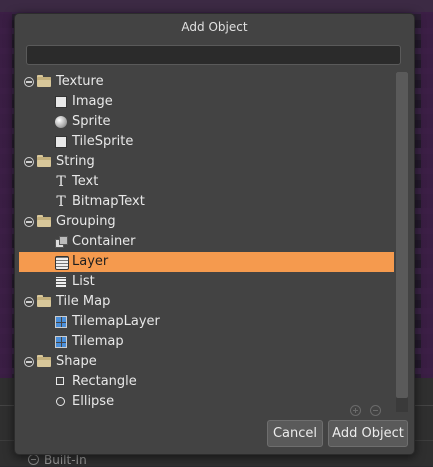 The image size is (433, 467). What do you see at coordinates (355, 410) in the screenshot?
I see `zoom-in-icon` at bounding box center [355, 410].